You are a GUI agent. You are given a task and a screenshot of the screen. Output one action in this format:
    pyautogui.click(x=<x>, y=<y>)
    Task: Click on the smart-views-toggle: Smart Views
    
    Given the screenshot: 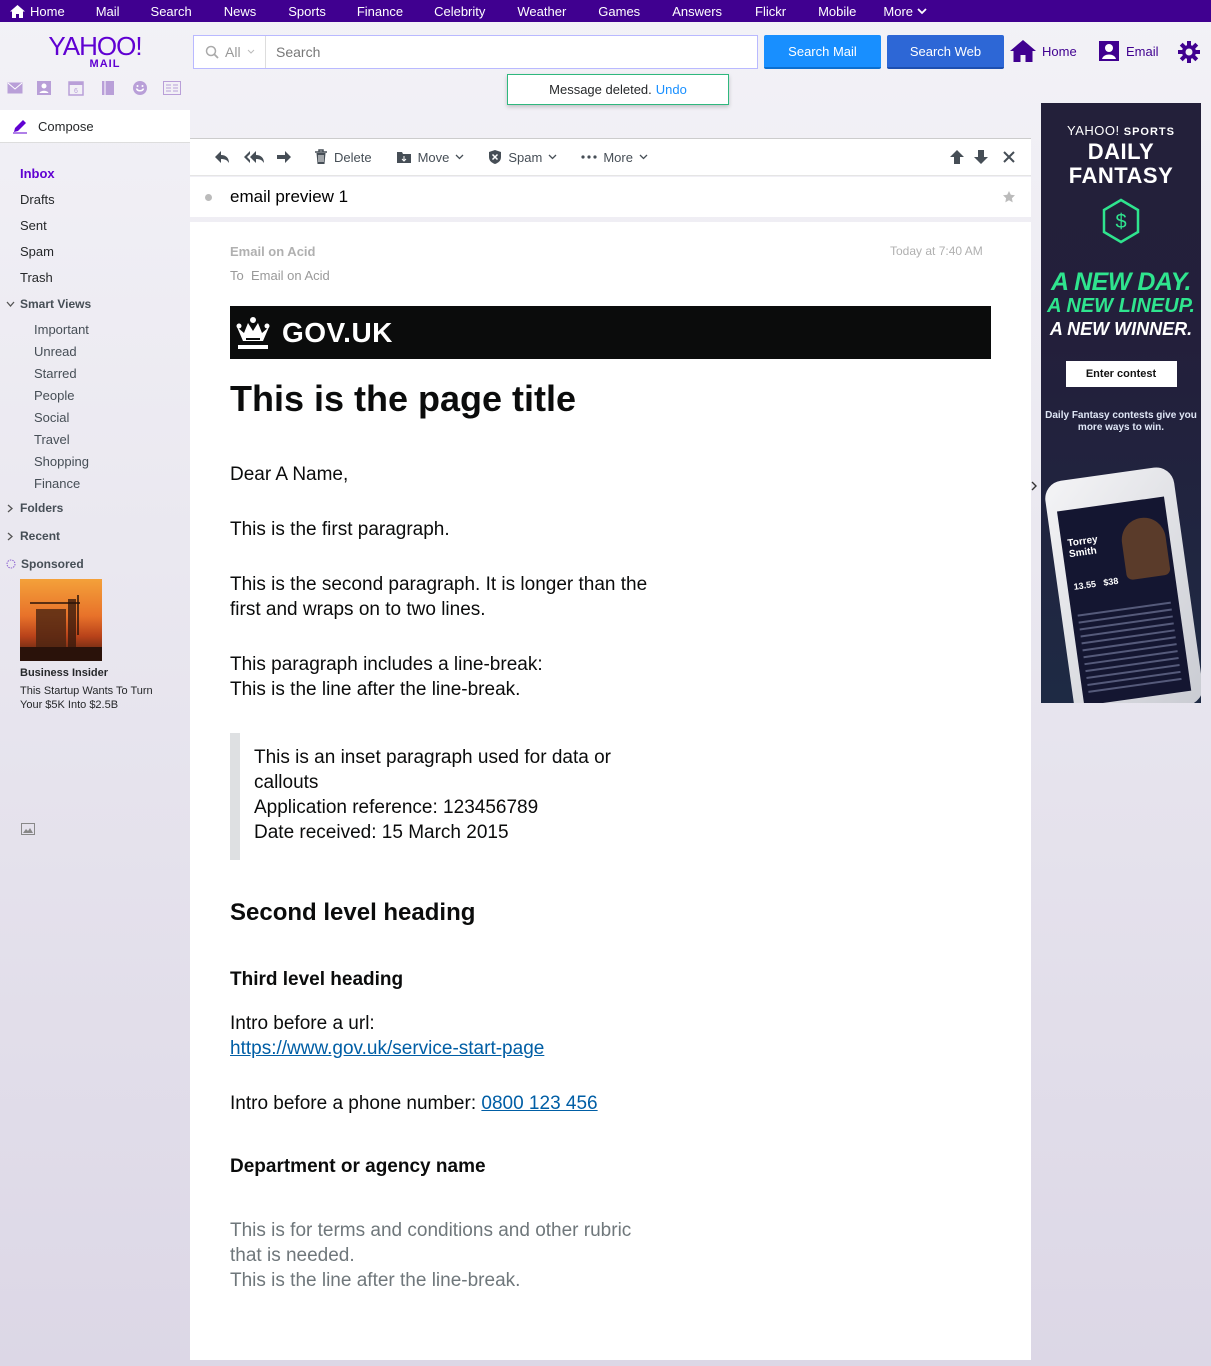 What is the action you would take?
    pyautogui.click(x=95, y=304)
    